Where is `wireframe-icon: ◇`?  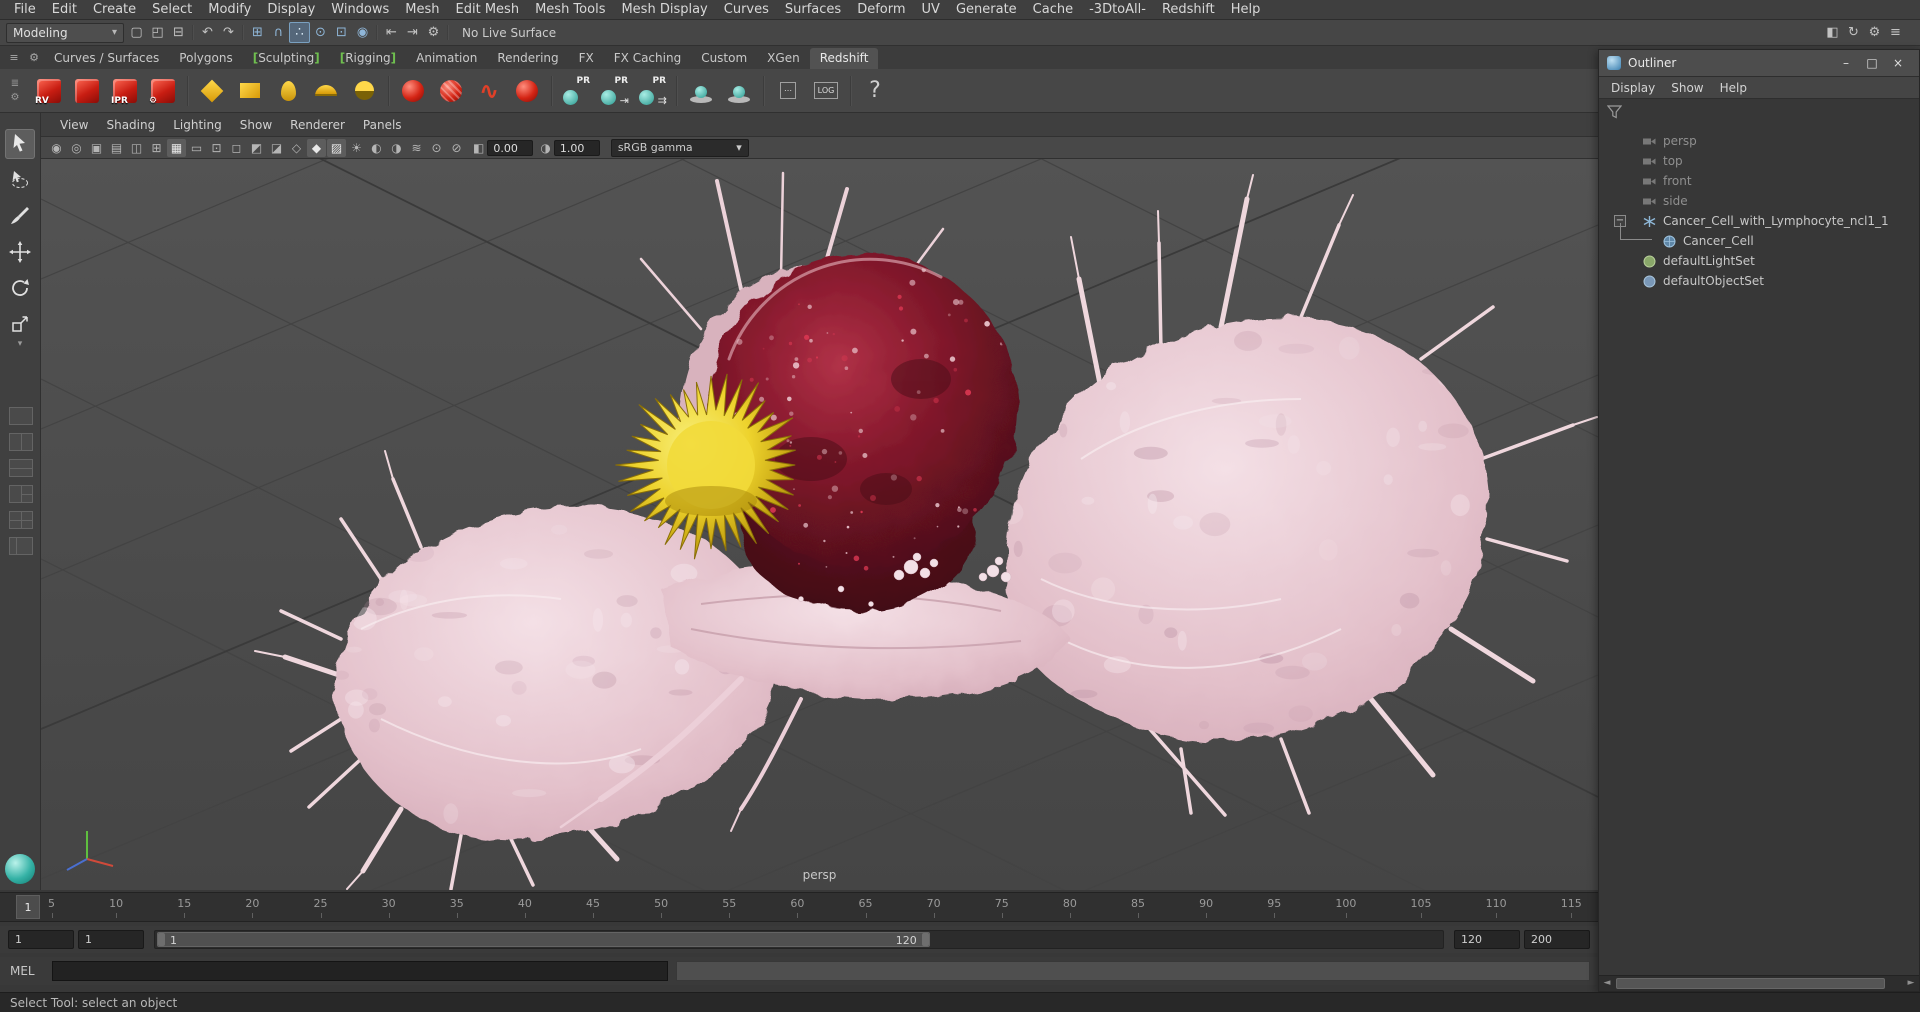
wireframe-icon: ◇ is located at coordinates (296, 148).